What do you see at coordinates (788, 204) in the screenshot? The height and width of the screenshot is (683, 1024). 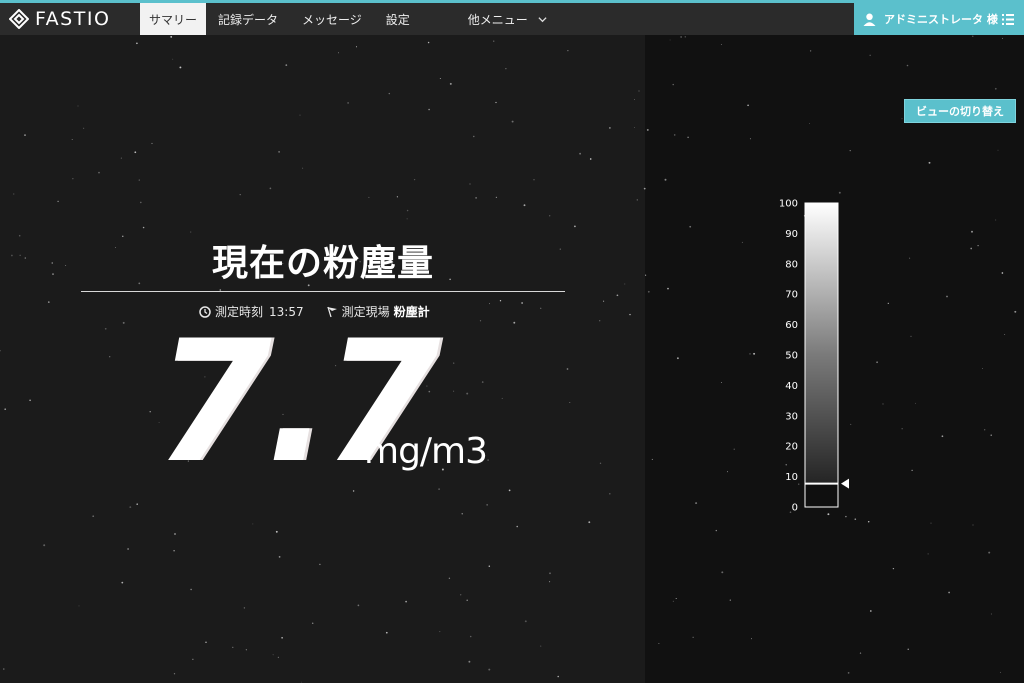 I see `gauge-tick-label: 100` at bounding box center [788, 204].